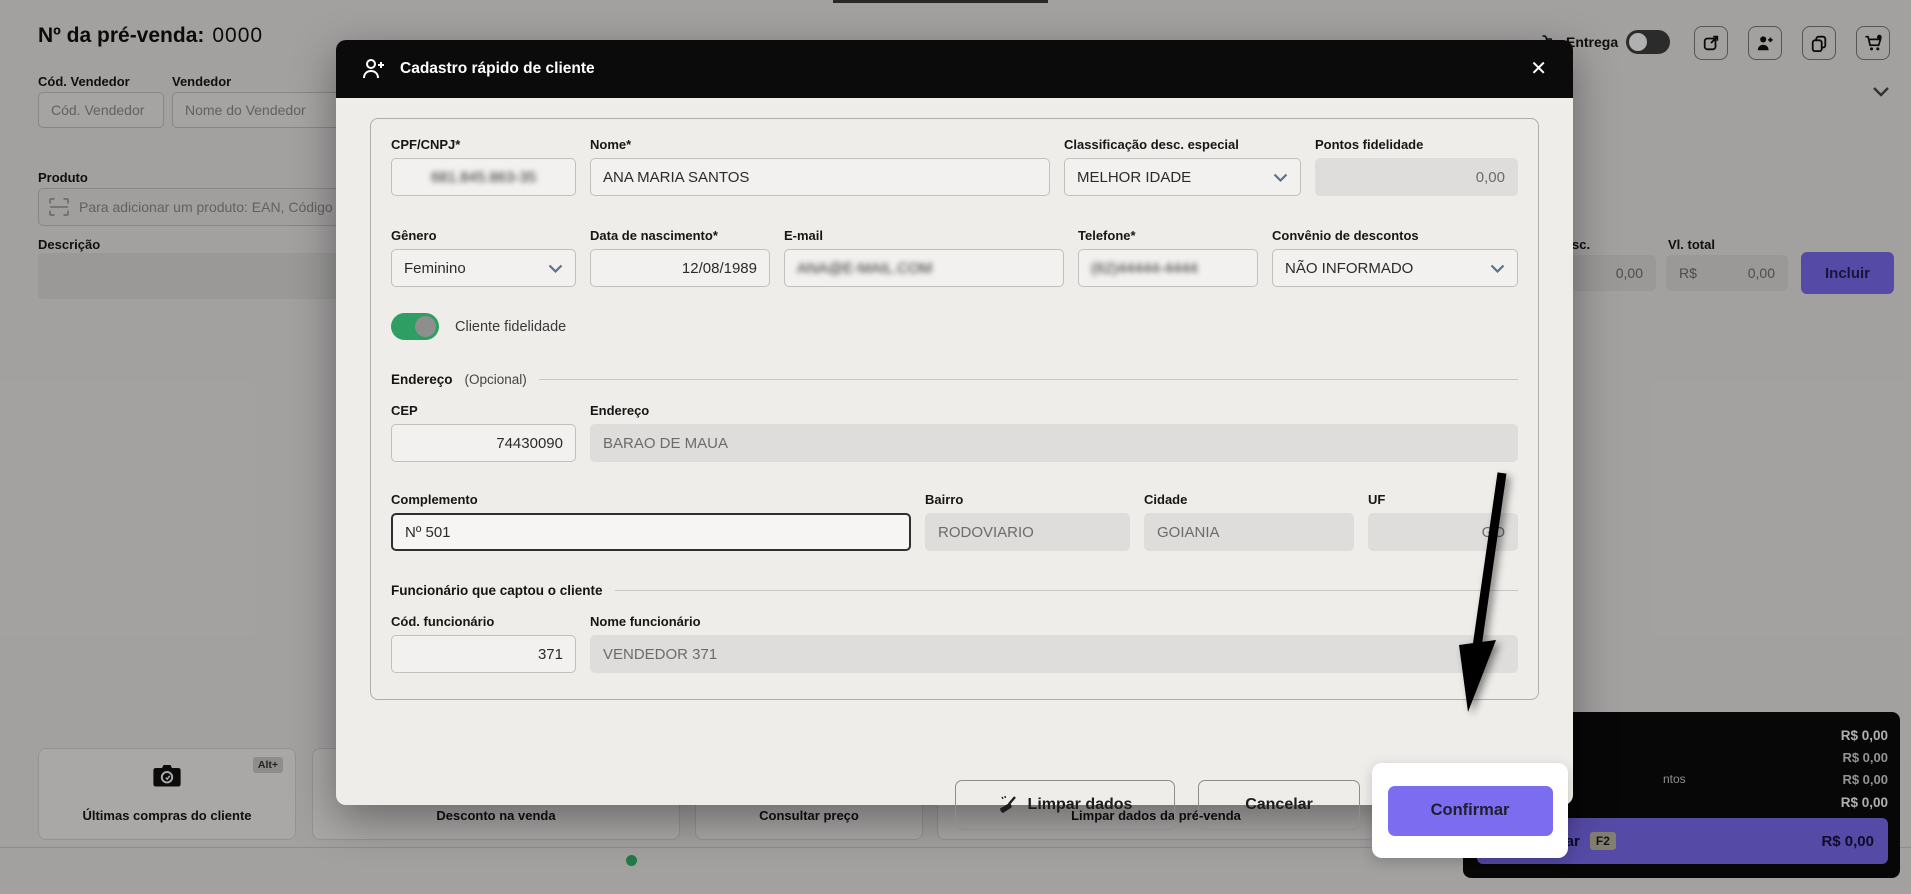  I want to click on email-label: E-mail, so click(804, 235).